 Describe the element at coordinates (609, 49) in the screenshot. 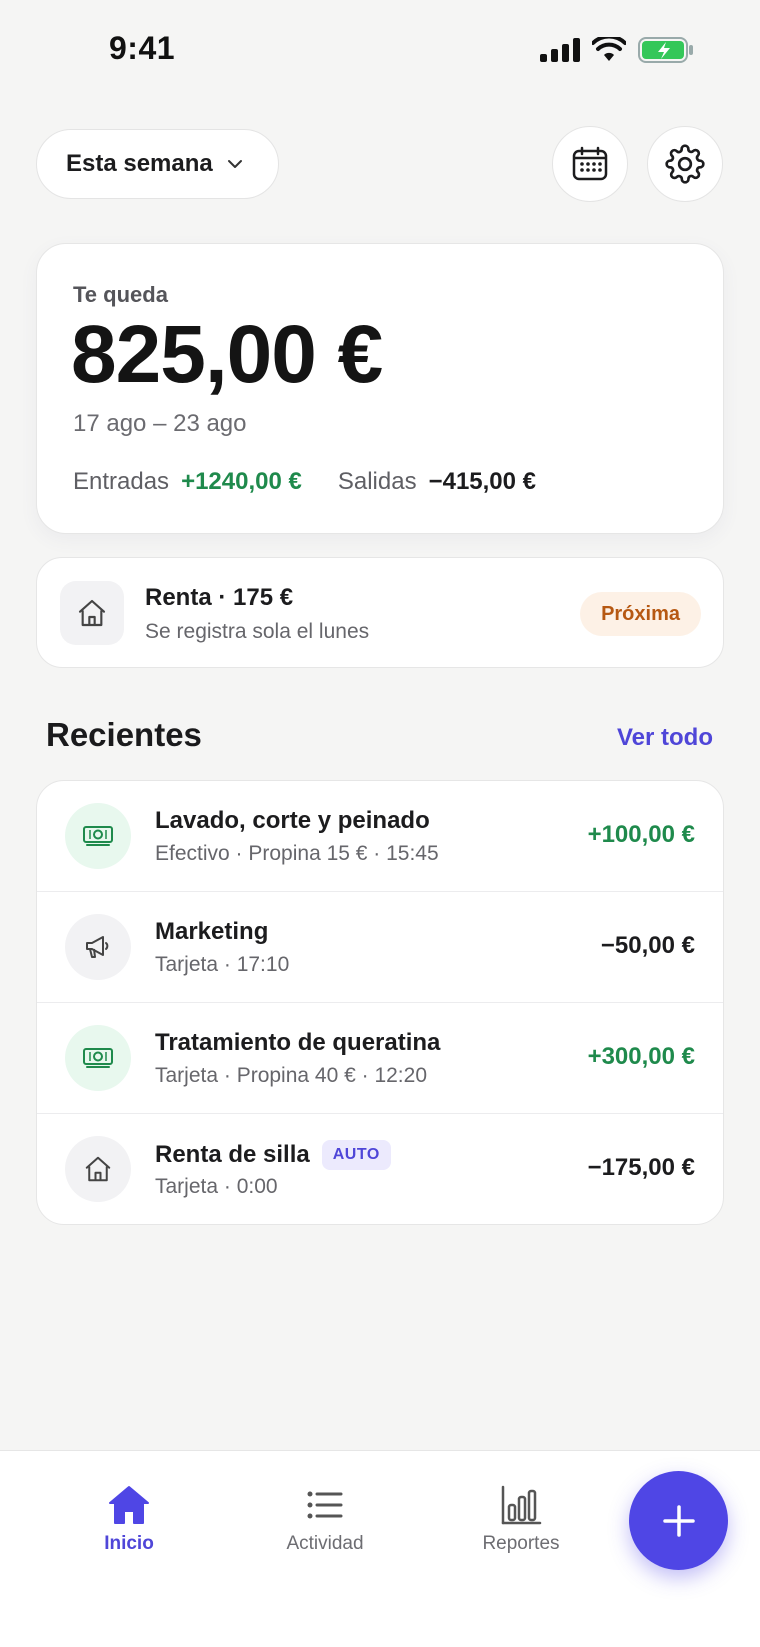

I see `wifi-icon` at that location.